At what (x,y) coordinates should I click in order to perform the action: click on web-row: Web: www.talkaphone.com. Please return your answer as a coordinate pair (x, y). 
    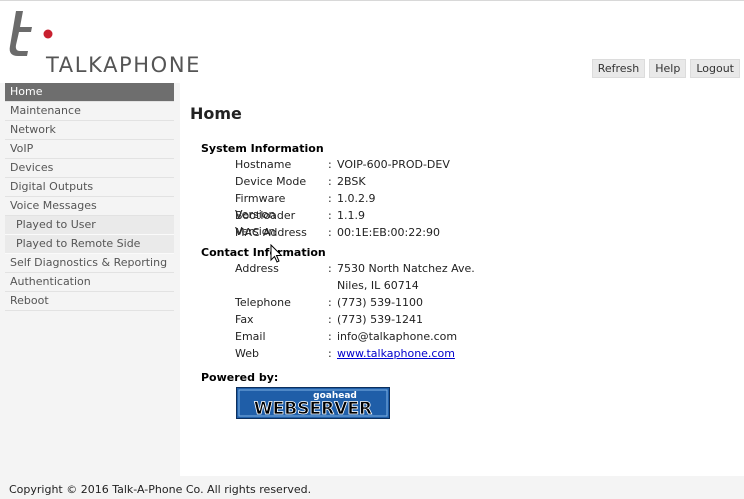
    Looking at the image, I should click on (345, 353).